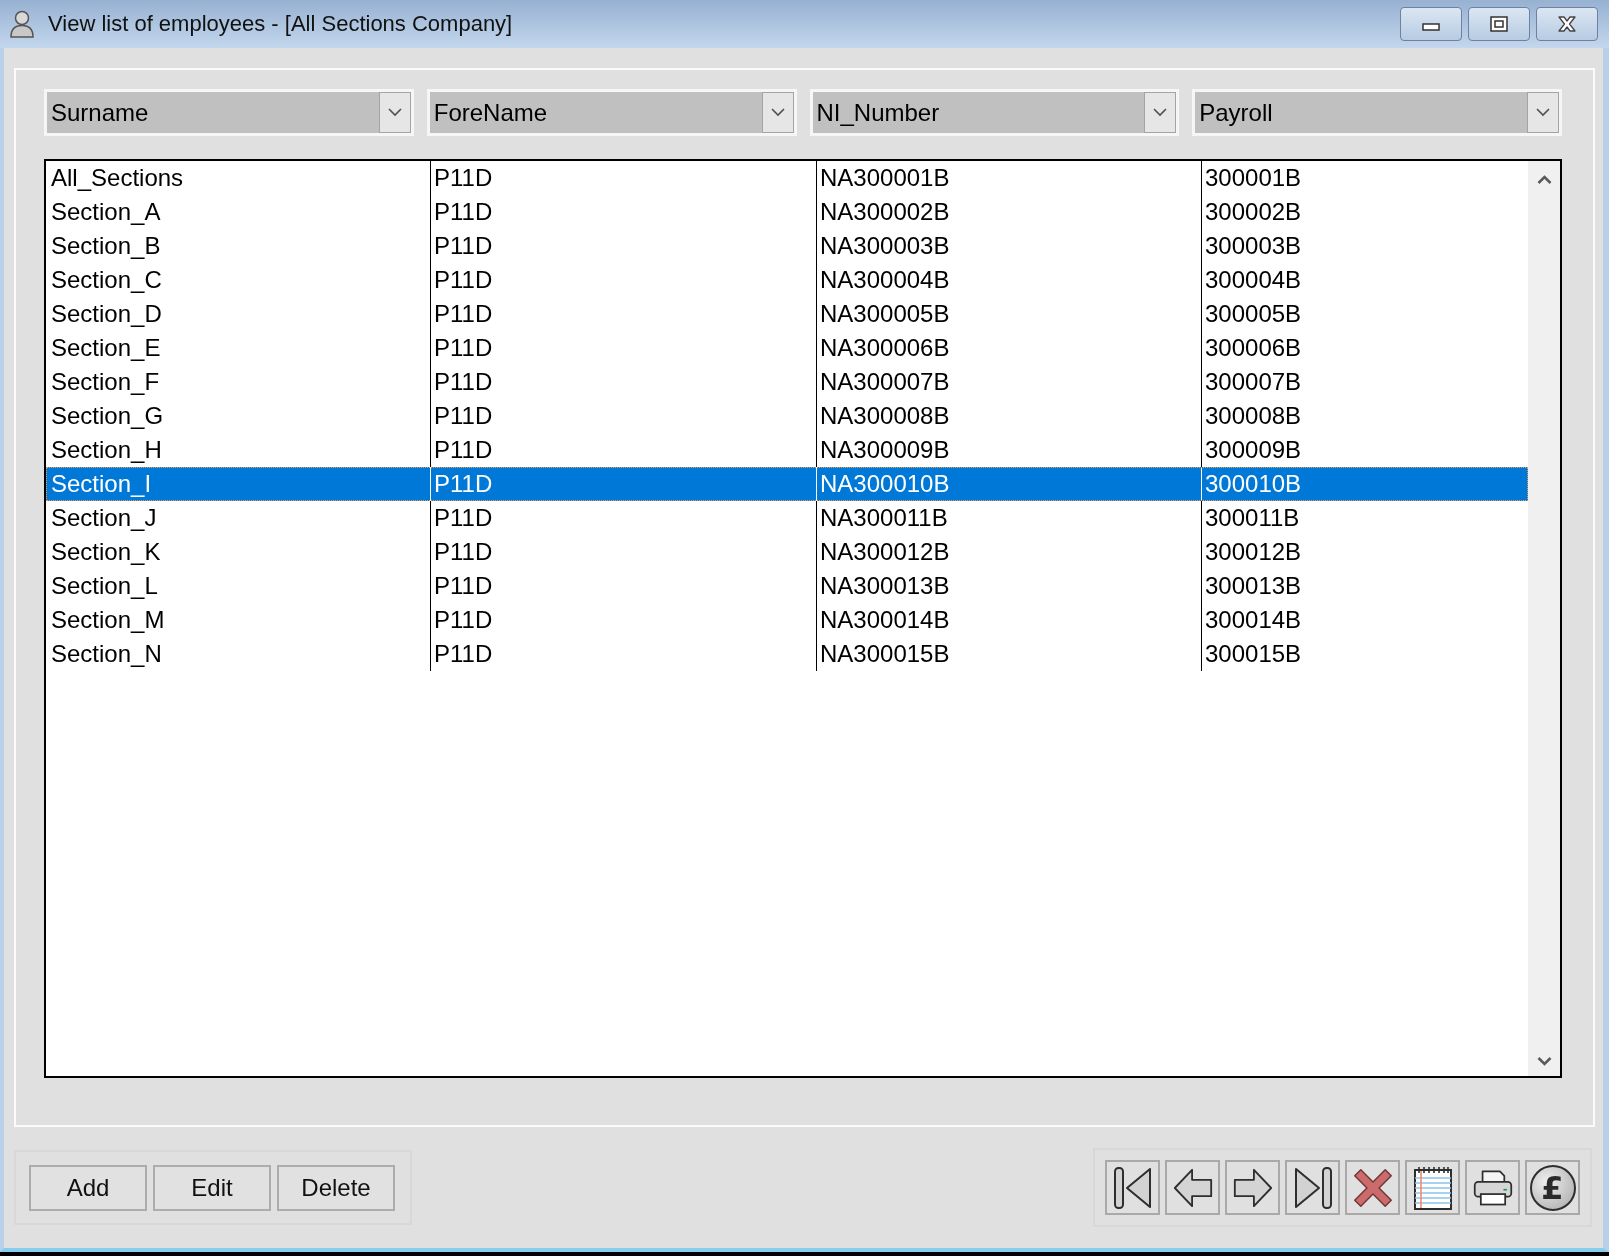 The width and height of the screenshot is (1609, 1256). Describe the element at coordinates (1008, 654) in the screenshot. I see `table-cell: NA300015B` at that location.